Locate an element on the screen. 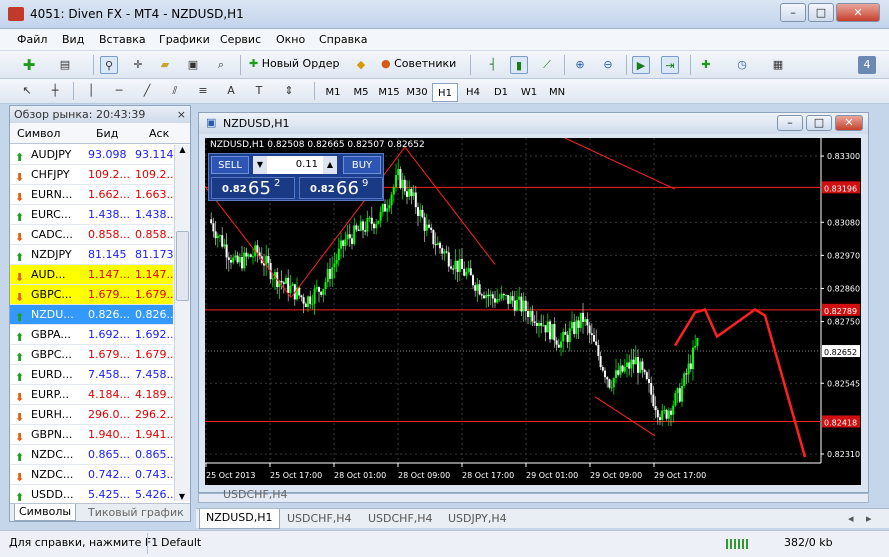  buy-button: BUY is located at coordinates (362, 165).